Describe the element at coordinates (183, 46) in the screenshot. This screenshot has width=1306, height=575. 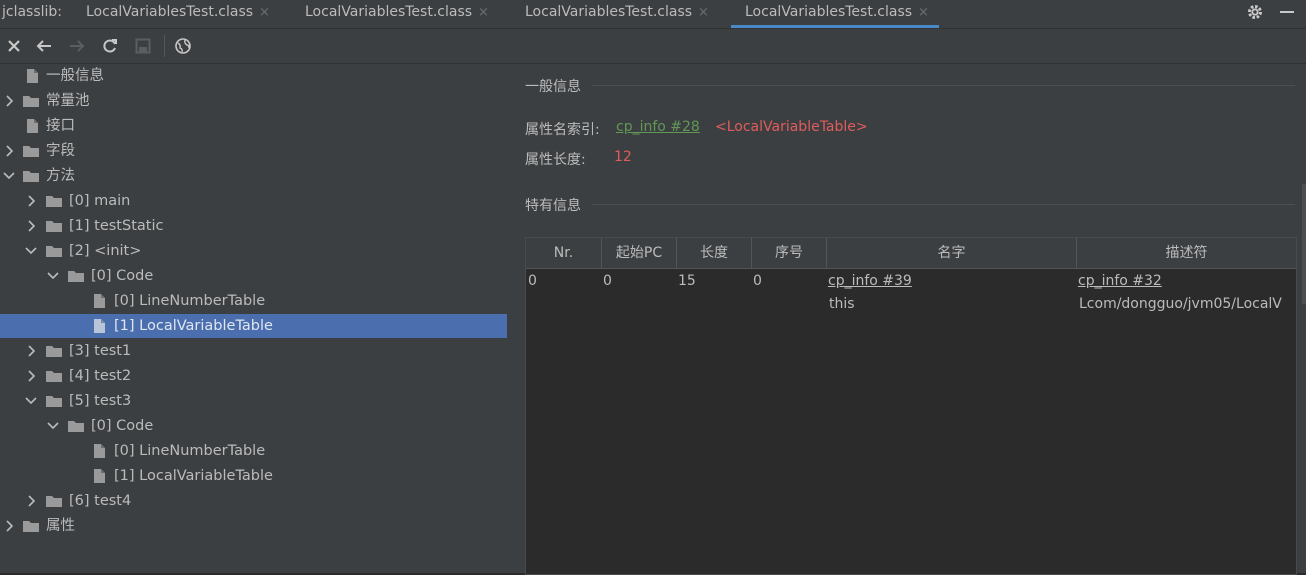
I see `globe-icon` at that location.